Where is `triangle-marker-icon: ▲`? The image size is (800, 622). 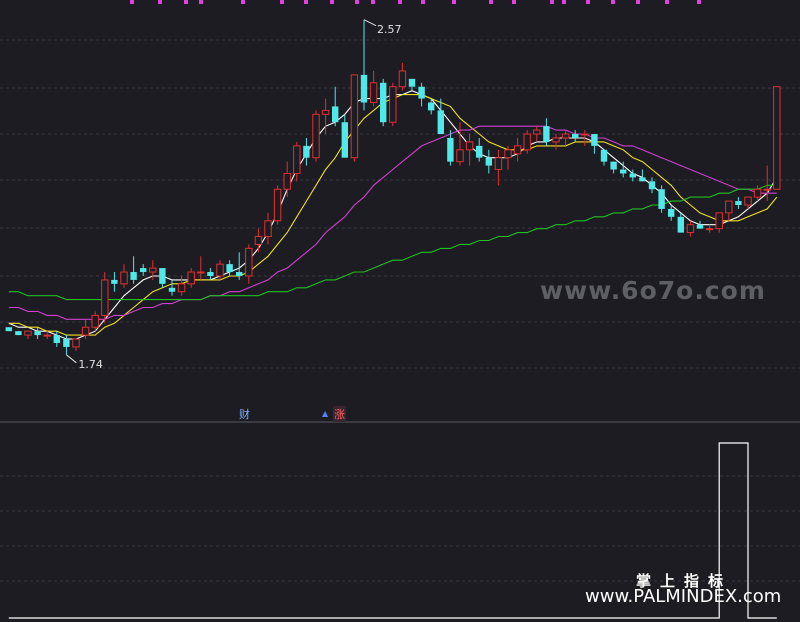 triangle-marker-icon: ▲ is located at coordinates (325, 413).